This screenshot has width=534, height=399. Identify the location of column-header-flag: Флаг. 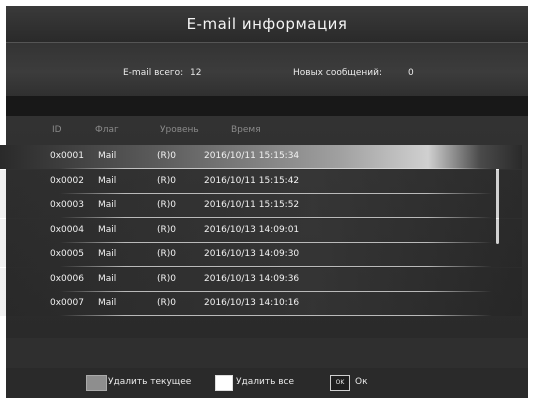
(107, 130).